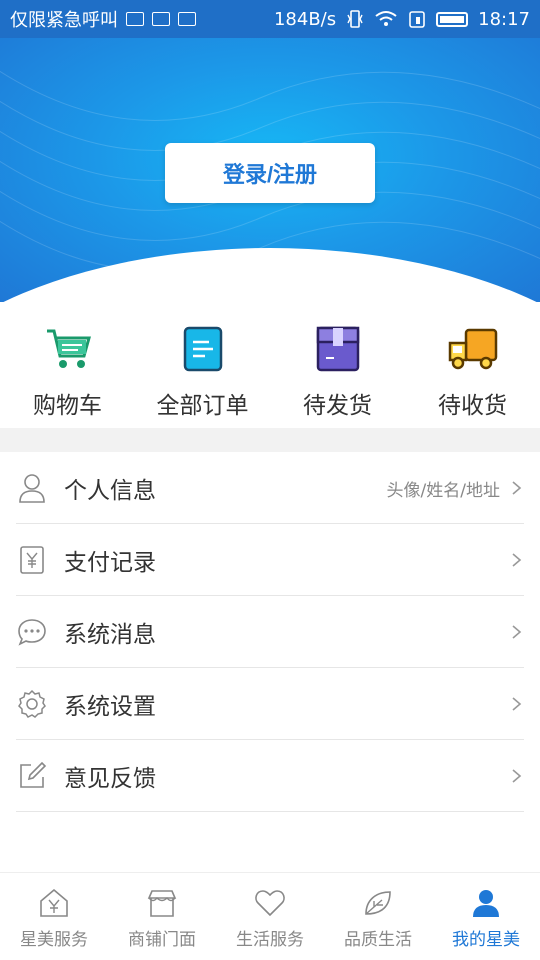 Image resolution: width=540 pixels, height=960 pixels. Describe the element at coordinates (203, 349) in the screenshot. I see `order-list-icon` at that location.